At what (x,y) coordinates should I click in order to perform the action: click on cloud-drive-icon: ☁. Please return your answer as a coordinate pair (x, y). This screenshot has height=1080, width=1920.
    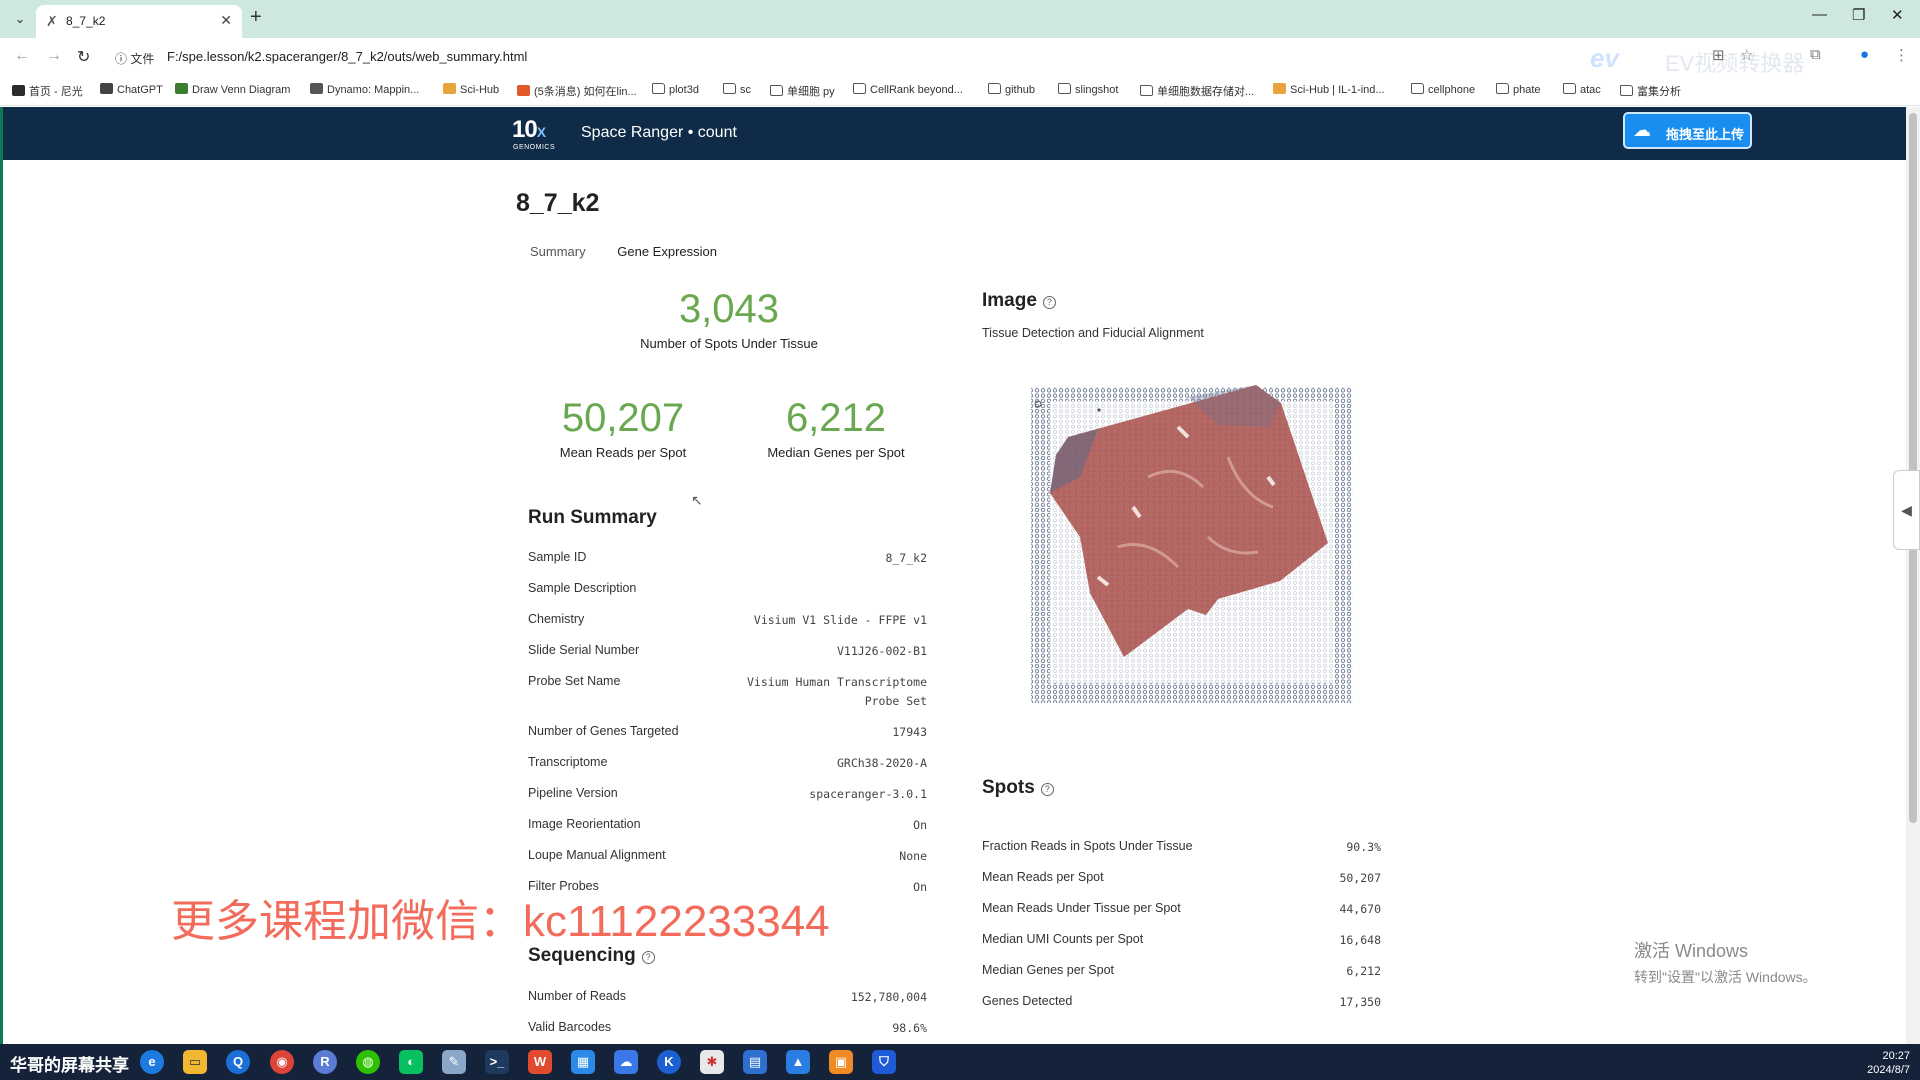
    Looking at the image, I should click on (626, 1062).